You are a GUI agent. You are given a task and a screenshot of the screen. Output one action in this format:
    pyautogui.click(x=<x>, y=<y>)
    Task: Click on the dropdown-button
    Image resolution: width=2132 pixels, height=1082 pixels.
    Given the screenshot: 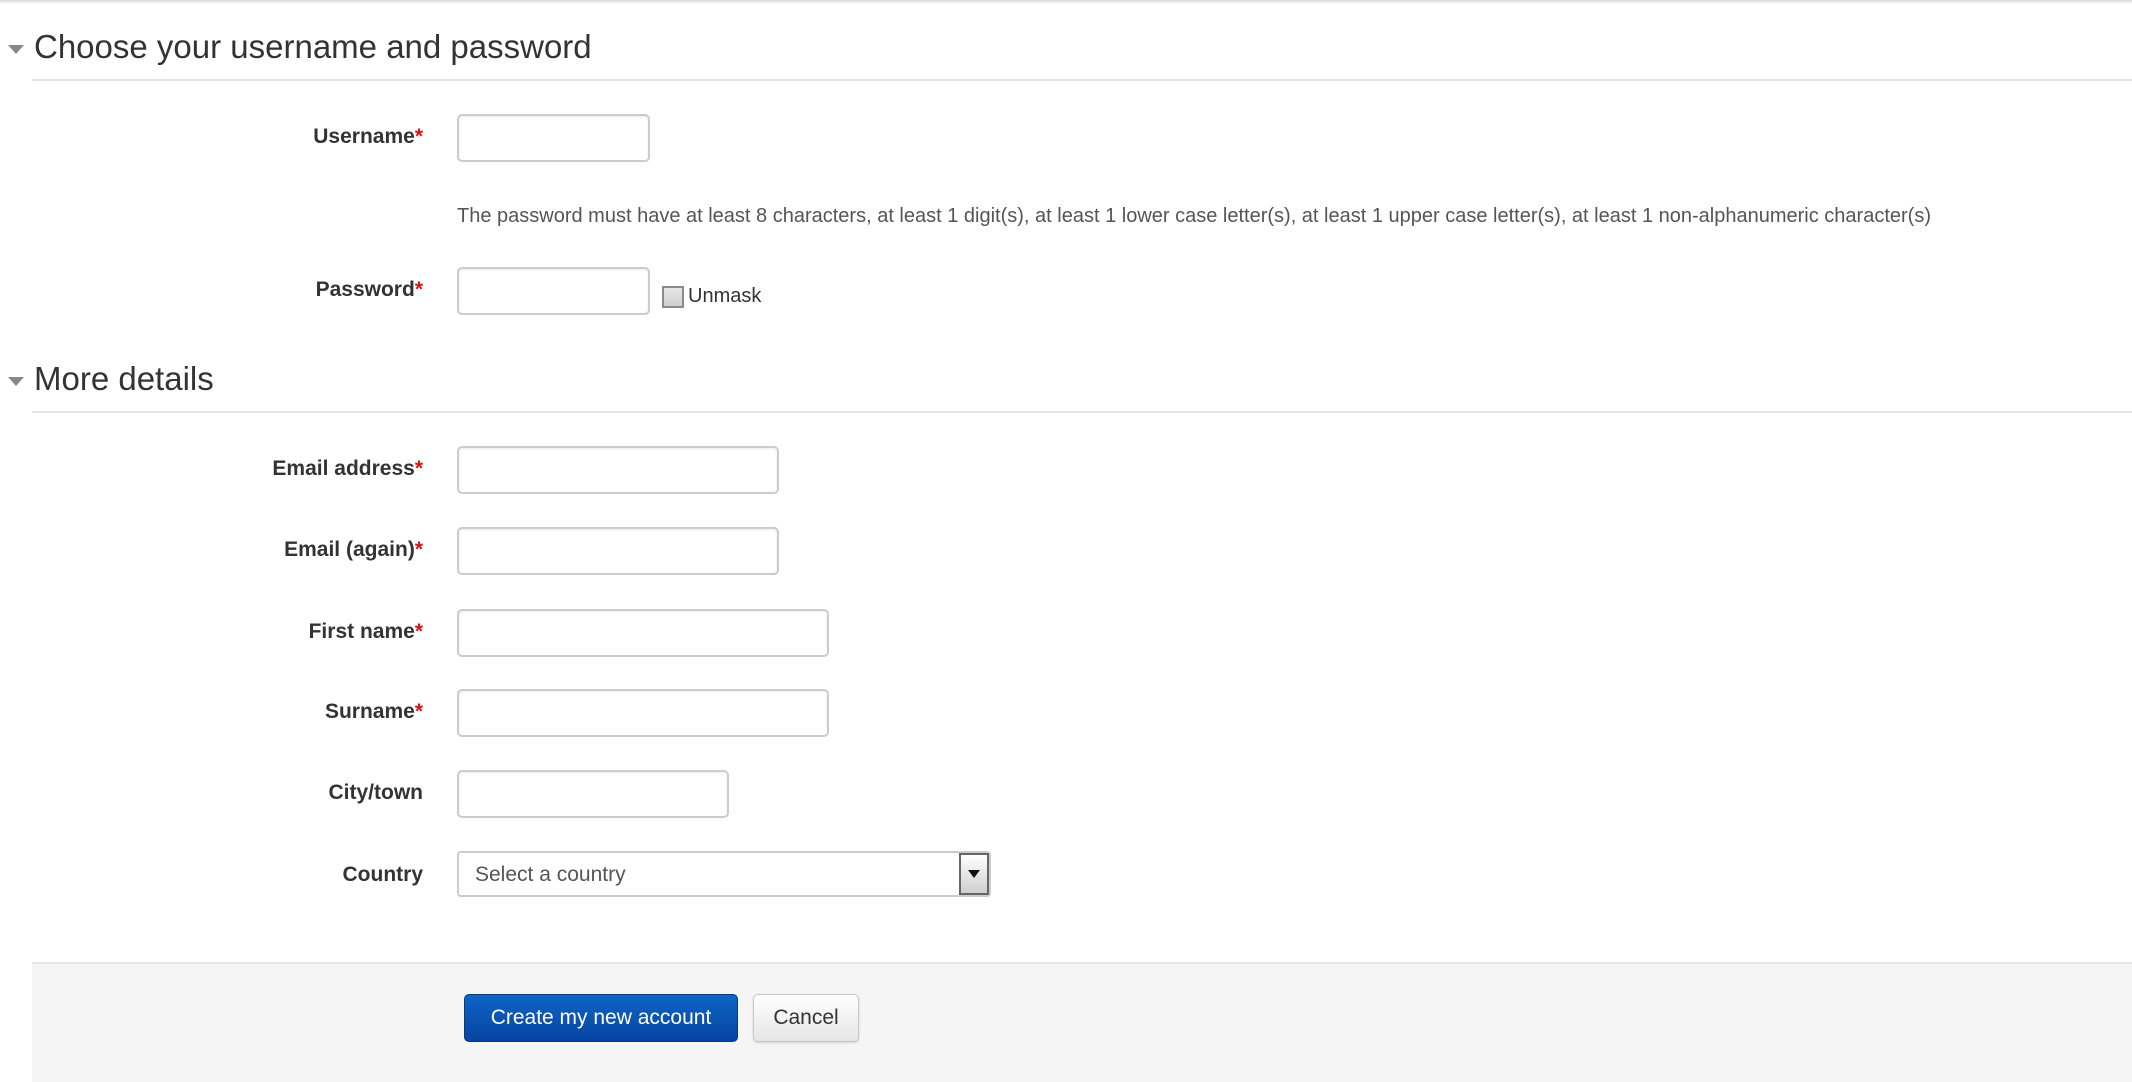 What is the action you would take?
    pyautogui.click(x=974, y=874)
    